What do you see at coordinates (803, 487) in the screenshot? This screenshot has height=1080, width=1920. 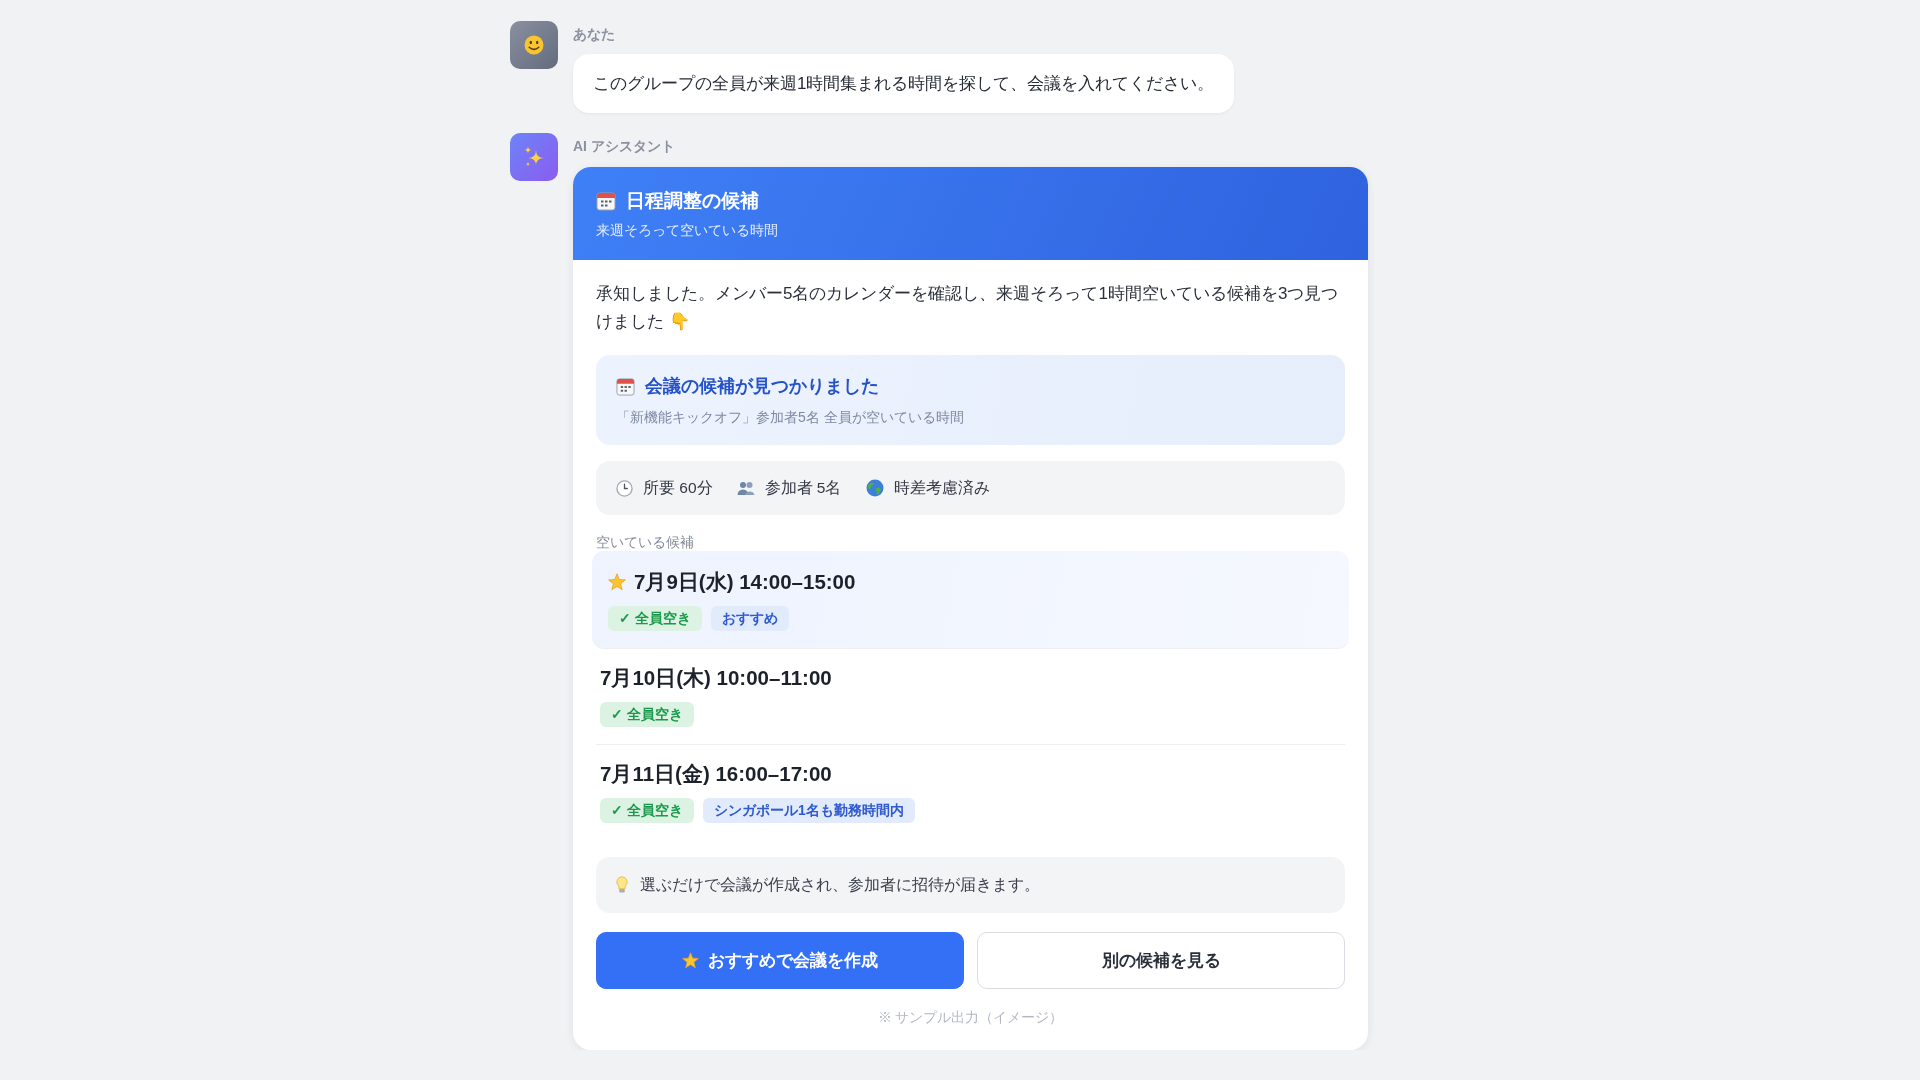 I see `meeting-info-text: 参加者 5名` at bounding box center [803, 487].